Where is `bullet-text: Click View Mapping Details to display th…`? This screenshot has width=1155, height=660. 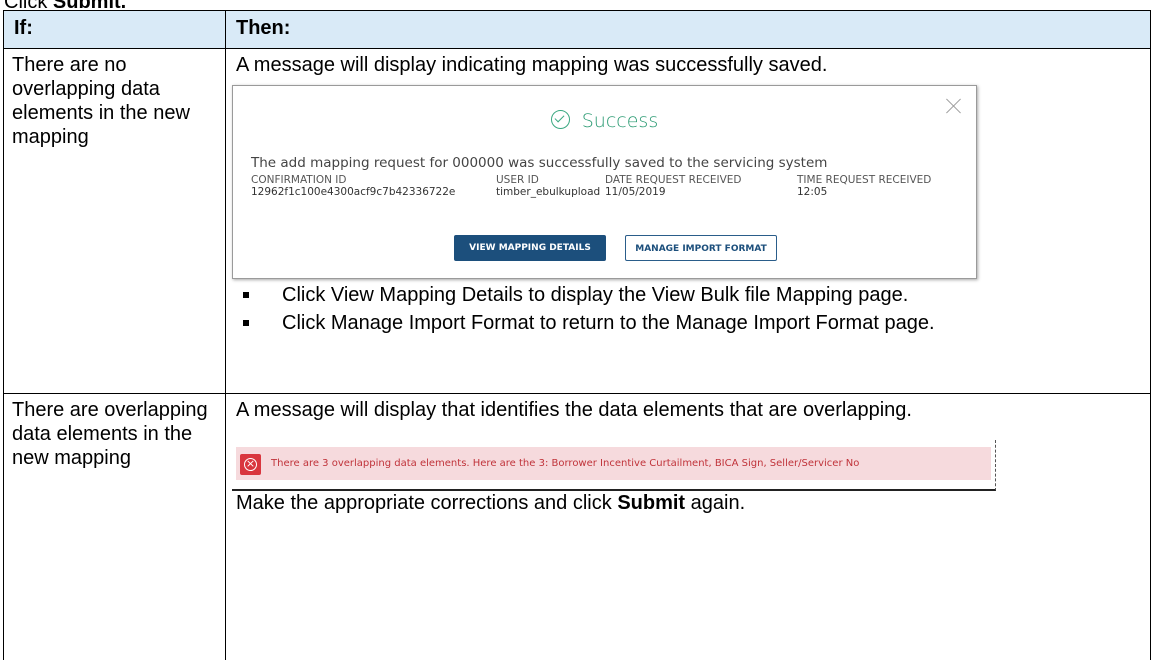 bullet-text: Click View Mapping Details to display th… is located at coordinates (595, 295).